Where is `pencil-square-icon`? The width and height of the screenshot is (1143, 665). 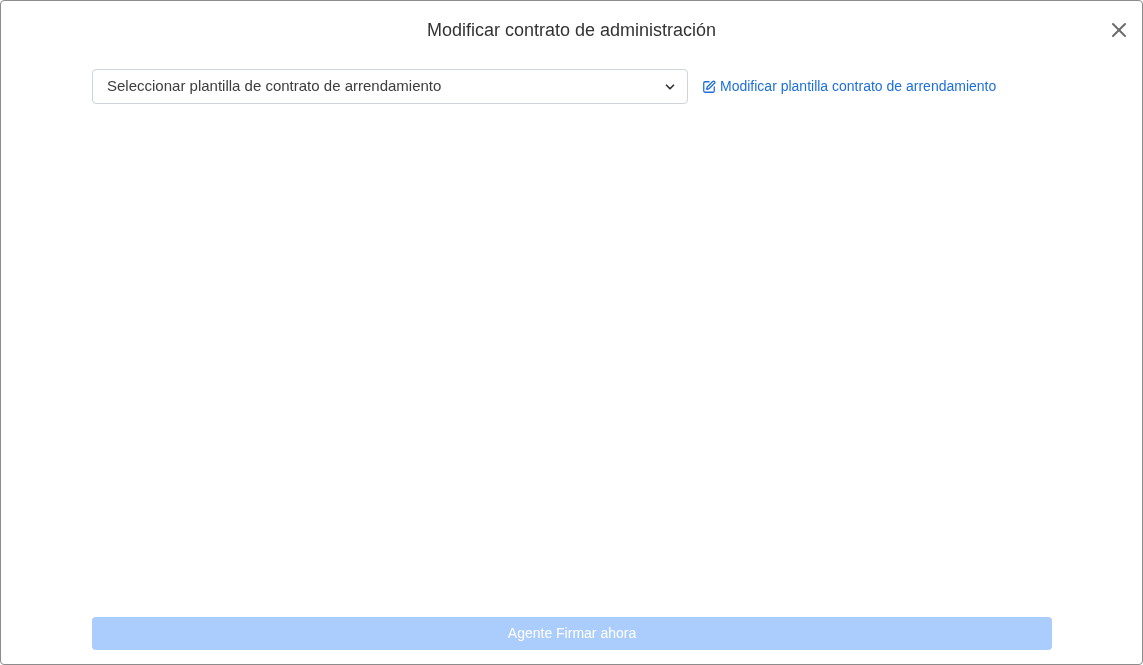 pencil-square-icon is located at coordinates (709, 86).